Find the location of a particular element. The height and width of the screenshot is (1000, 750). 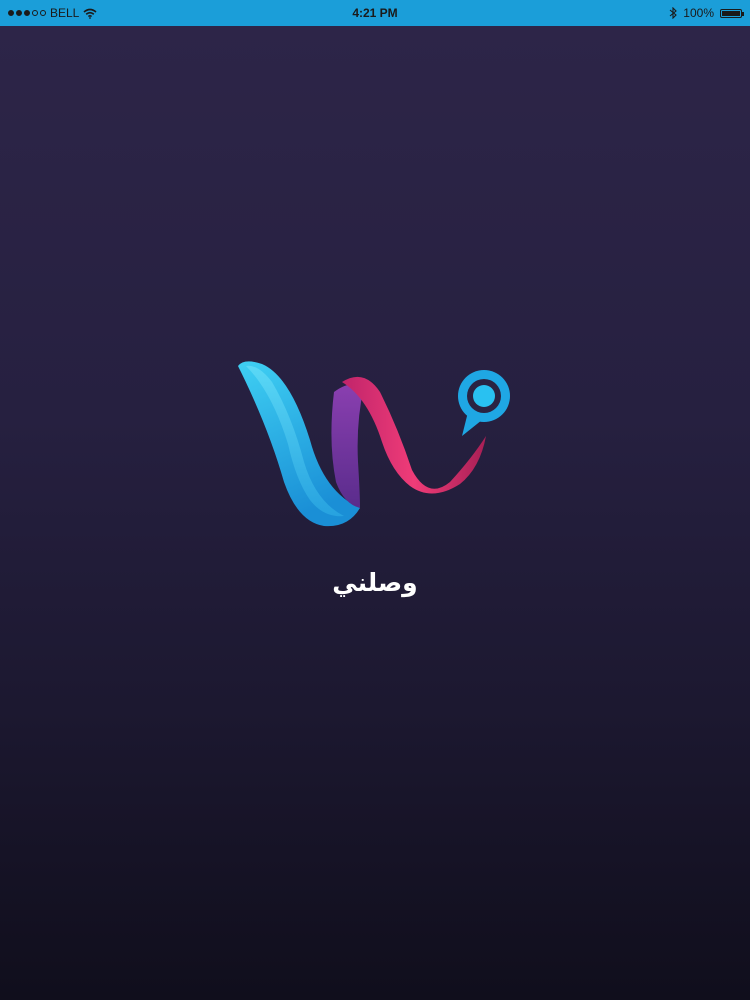

status-time: 4:21 PM is located at coordinates (375, 13).